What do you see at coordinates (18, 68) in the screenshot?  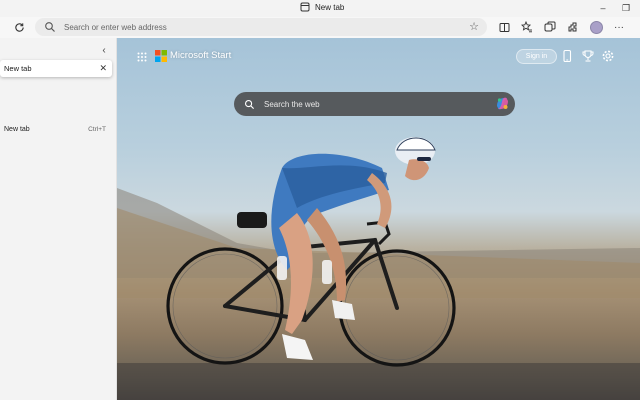 I see `tab-label: New tab` at bounding box center [18, 68].